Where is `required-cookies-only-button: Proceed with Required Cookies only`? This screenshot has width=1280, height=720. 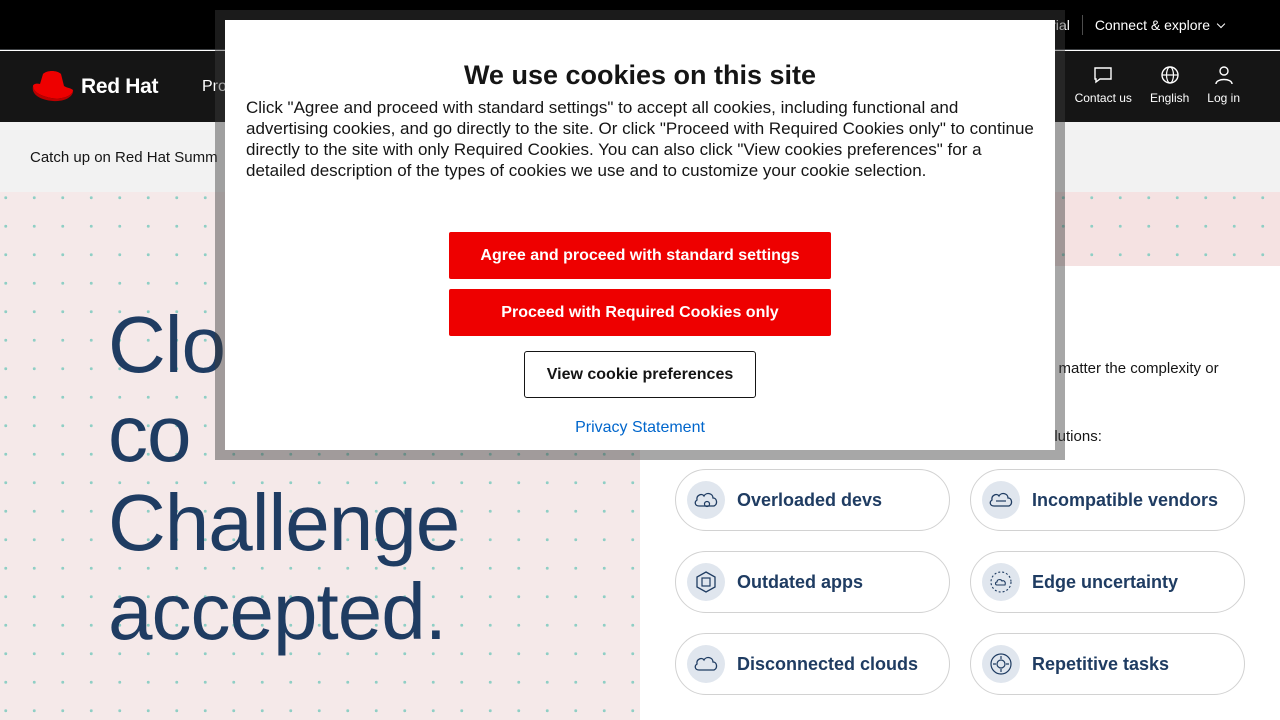 required-cookies-only-button: Proceed with Required Cookies only is located at coordinates (640, 312).